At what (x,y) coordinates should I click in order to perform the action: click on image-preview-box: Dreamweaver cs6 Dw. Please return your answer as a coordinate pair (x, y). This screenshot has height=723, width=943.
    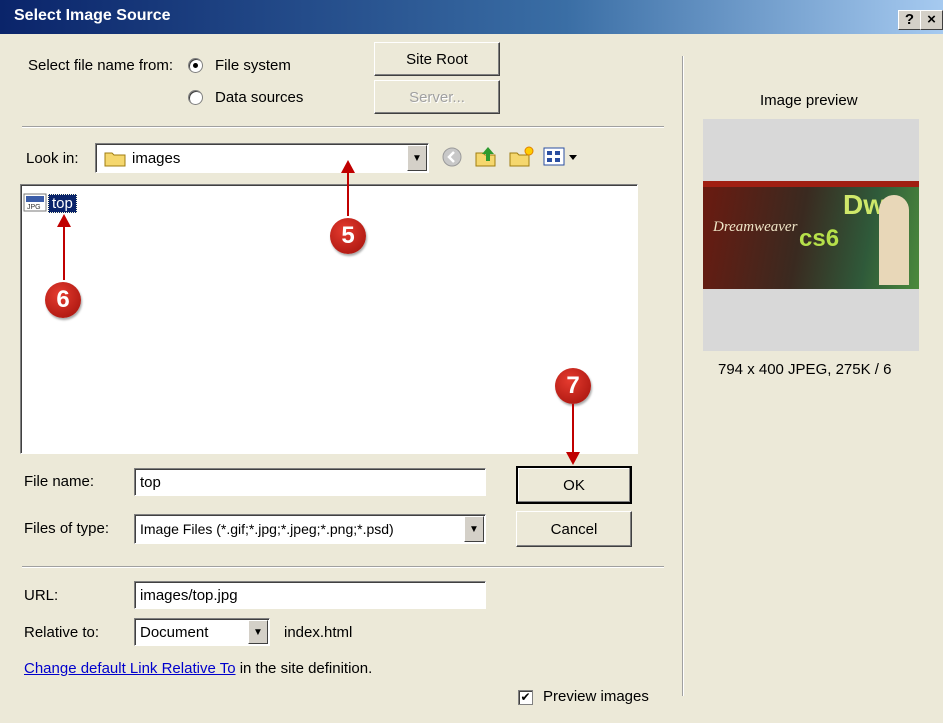
    Looking at the image, I should click on (811, 235).